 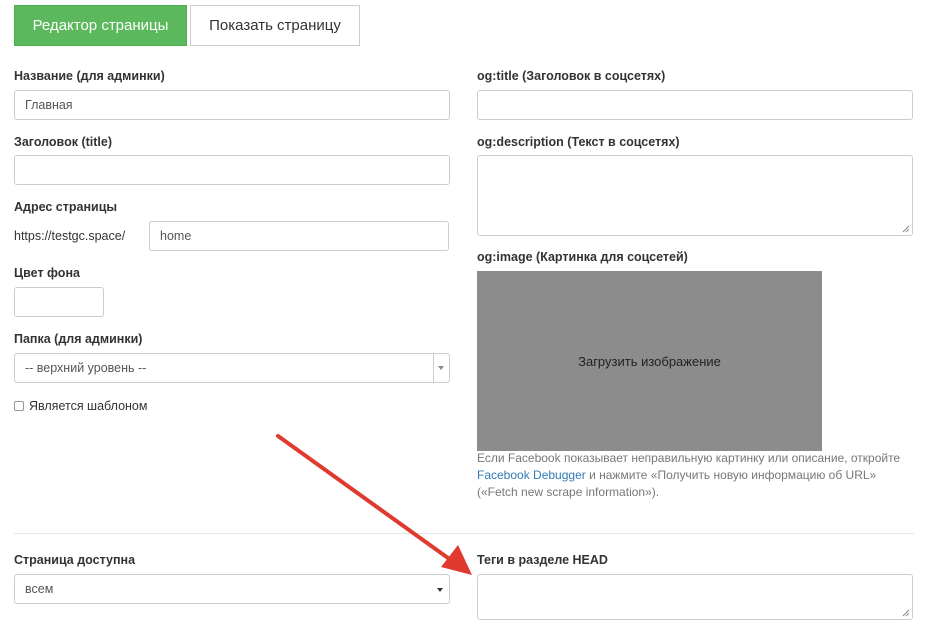 I want to click on head-tags-textarea, so click(x=695, y=597).